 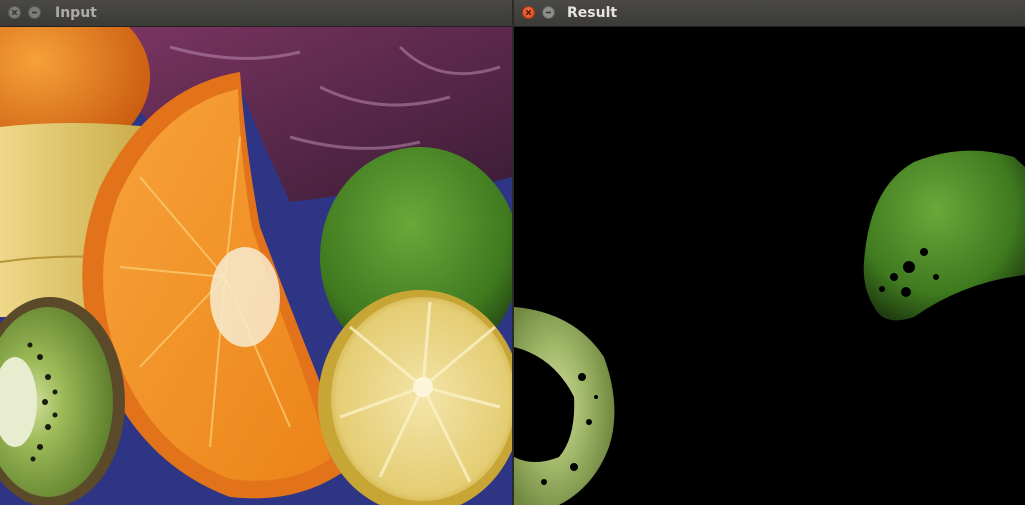 What do you see at coordinates (245, 297) in the screenshot?
I see `orange-pith` at bounding box center [245, 297].